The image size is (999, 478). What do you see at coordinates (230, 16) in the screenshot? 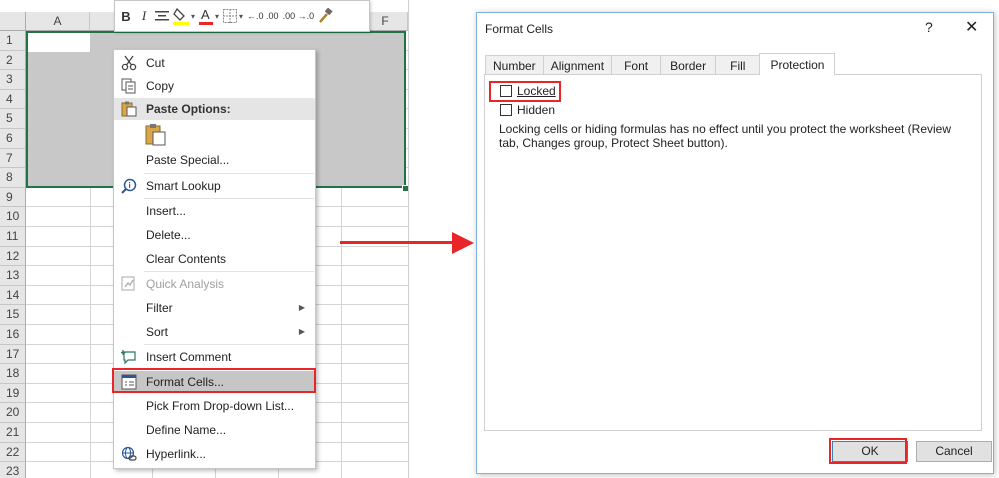
I see `borders-icon` at bounding box center [230, 16].